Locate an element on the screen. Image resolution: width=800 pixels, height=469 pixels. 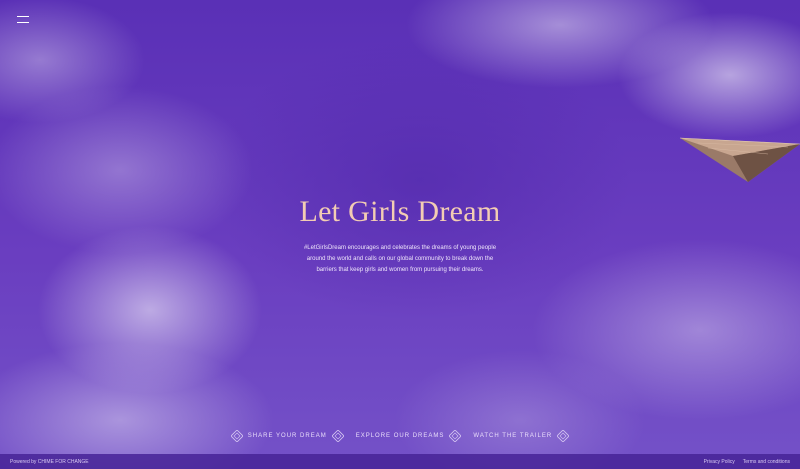
powered-by-text: Powered by CHIME FOR CHANGE is located at coordinates (49, 461).